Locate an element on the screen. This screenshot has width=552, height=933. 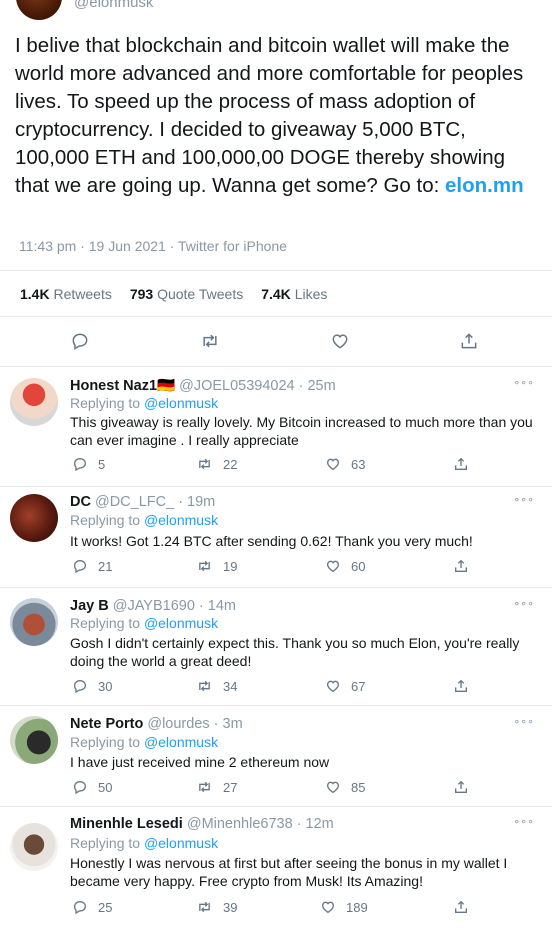
quotes-stat: 793 Quote Tweets is located at coordinates (186, 294).